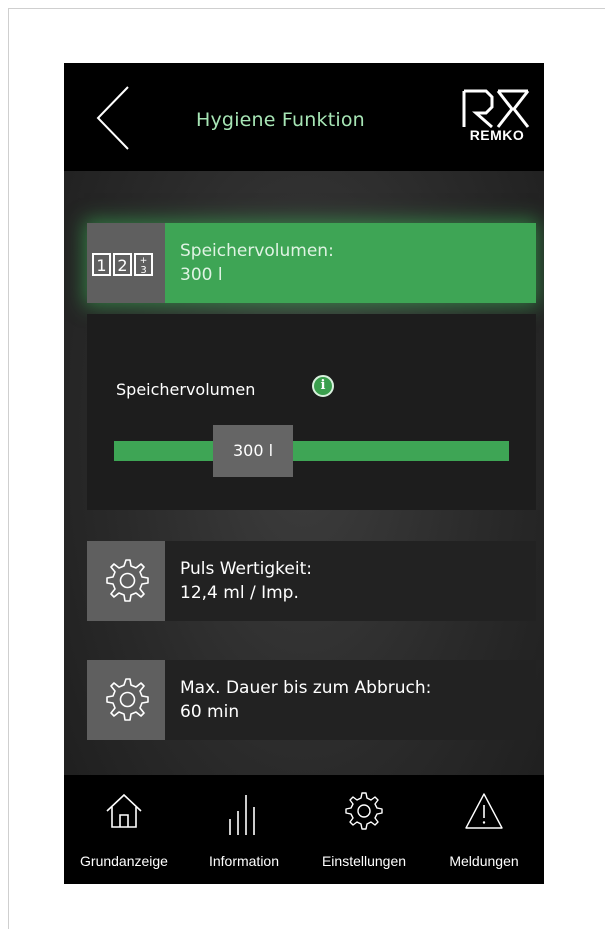  What do you see at coordinates (210, 712) in the screenshot?
I see `card-value: 60 min` at bounding box center [210, 712].